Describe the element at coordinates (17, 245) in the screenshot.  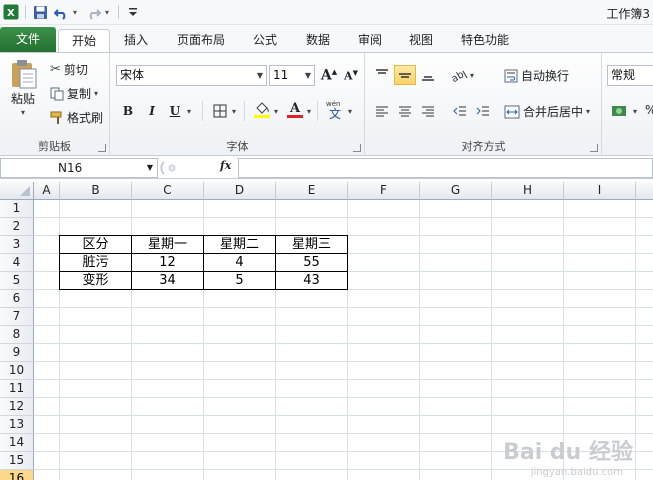
I see `row-header-3: 3` at that location.